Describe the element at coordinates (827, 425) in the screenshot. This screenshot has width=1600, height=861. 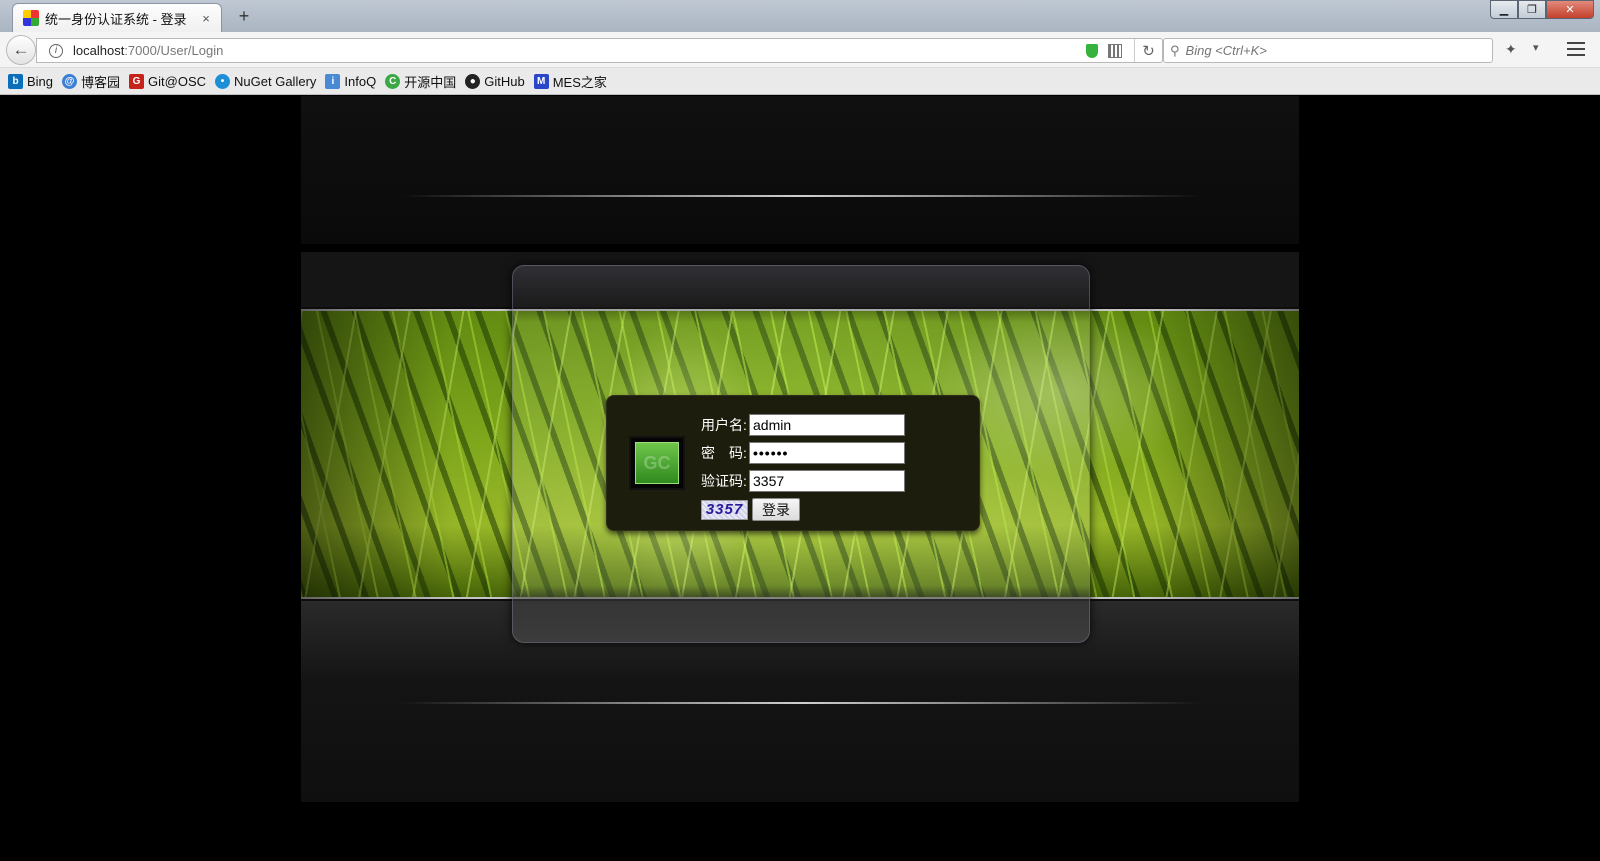
I see `username-input` at that location.